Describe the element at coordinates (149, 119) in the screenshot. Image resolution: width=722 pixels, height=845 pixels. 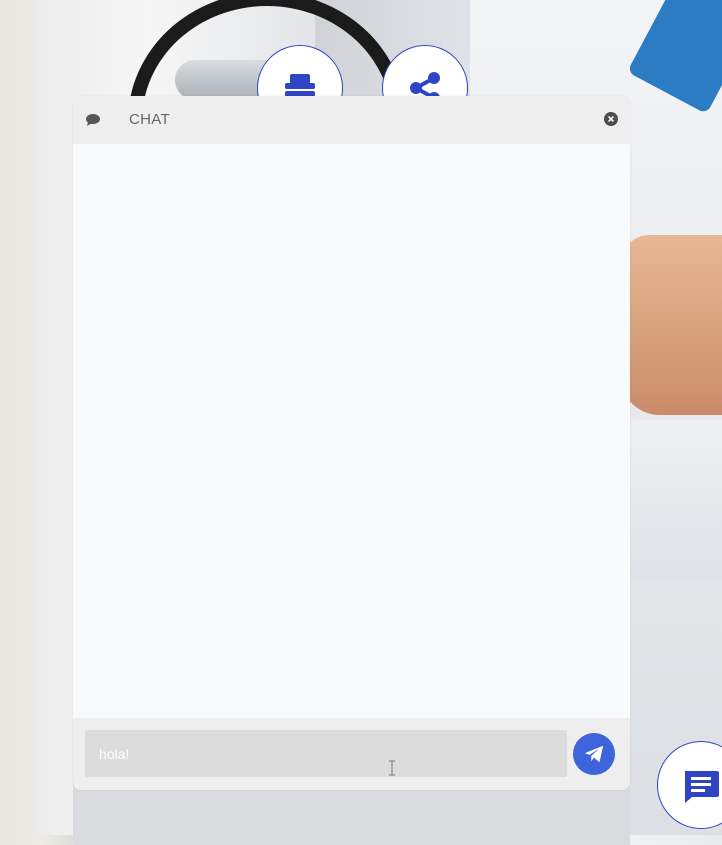
I see `chat-title: CHAT` at that location.